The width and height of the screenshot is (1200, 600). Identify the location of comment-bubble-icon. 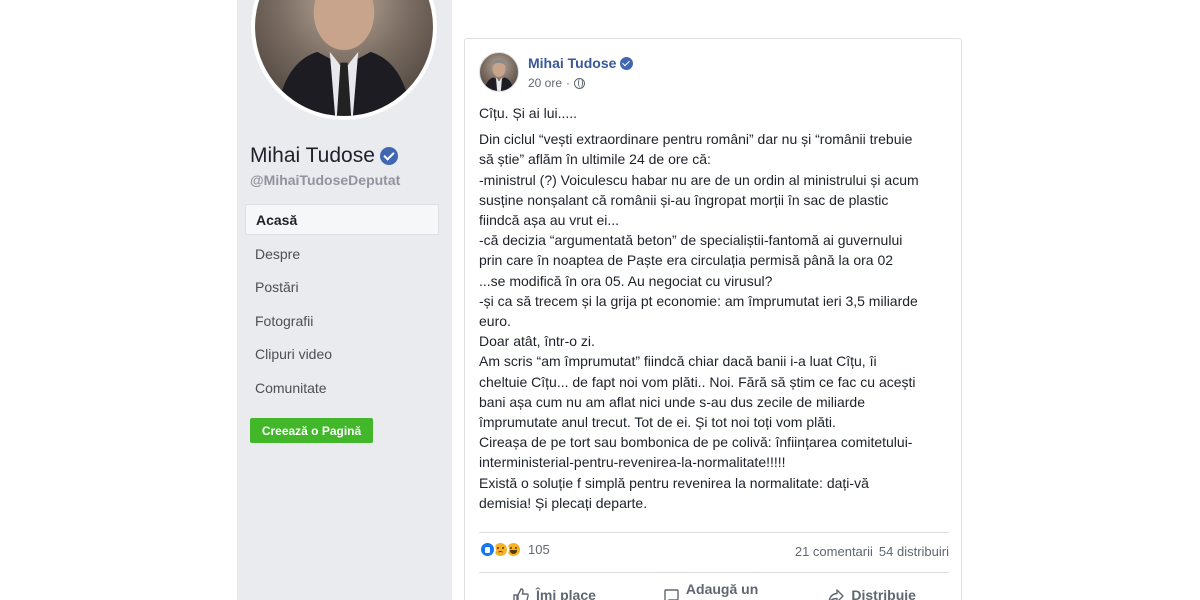
(671, 593).